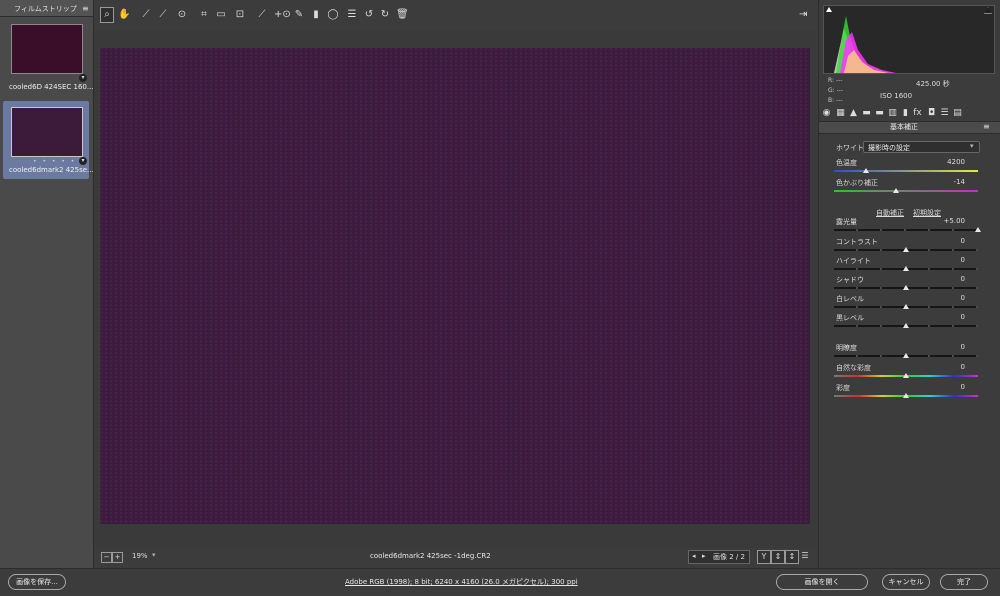  I want to click on zoom-out-icon: −, so click(106, 557).